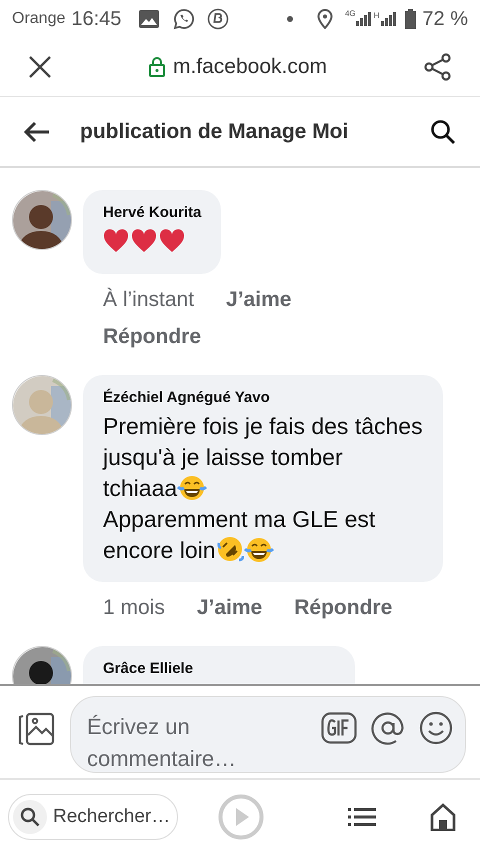  Describe the element at coordinates (159, 550) in the screenshot. I see `comment-text: encore loin` at that location.